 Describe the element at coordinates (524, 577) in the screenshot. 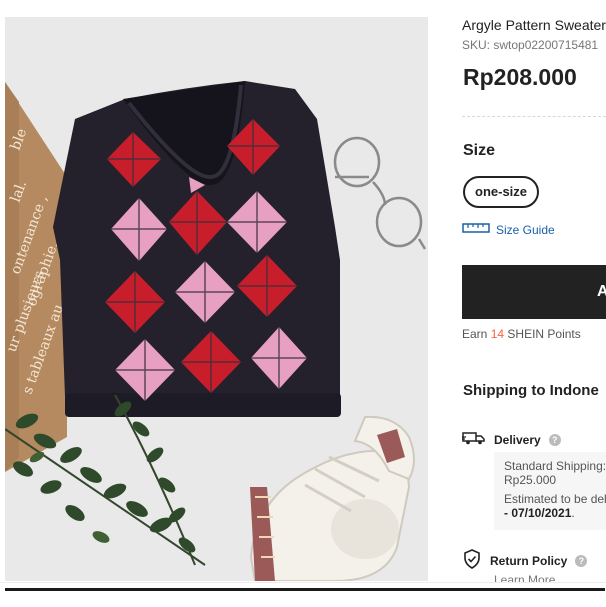

I see `learn-more-link: Learn More` at that location.